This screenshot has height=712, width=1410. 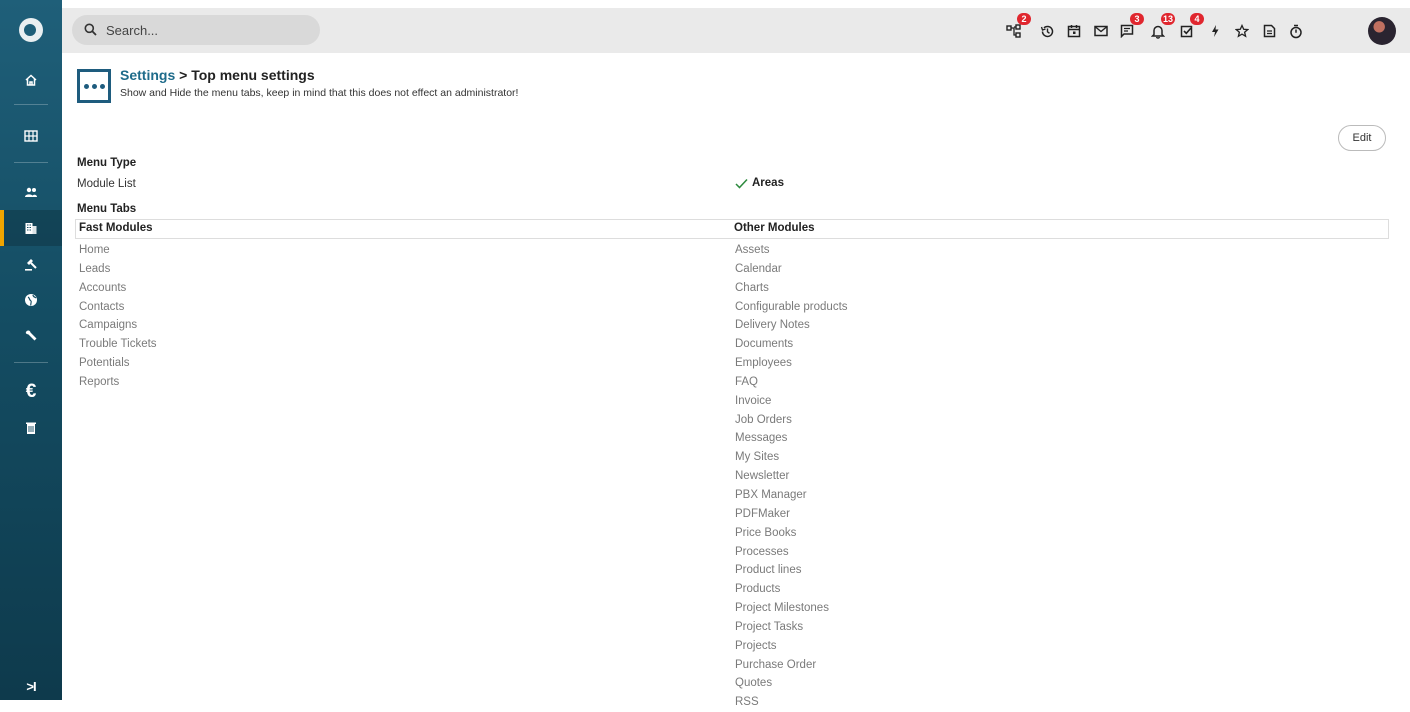 I want to click on sidebar-item-home, so click(x=31, y=80).